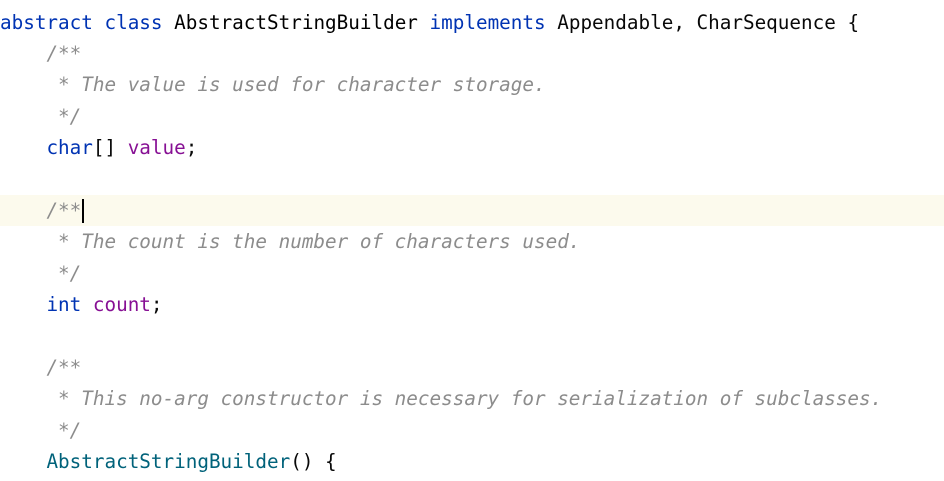 The height and width of the screenshot is (481, 944). I want to click on code-token: int, so click(64, 305).